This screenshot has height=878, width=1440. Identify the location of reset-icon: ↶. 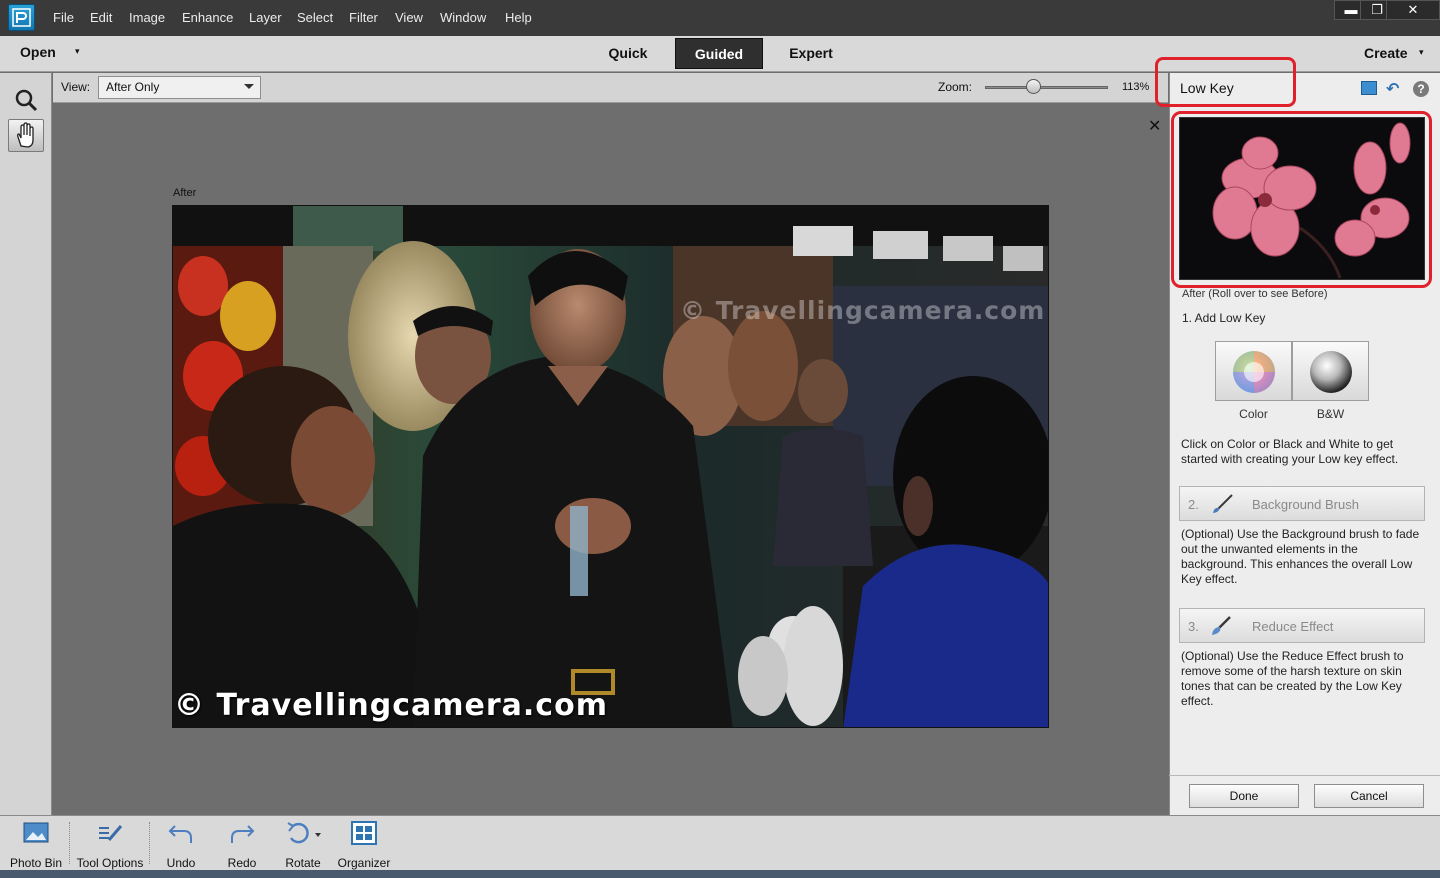
(1392, 89).